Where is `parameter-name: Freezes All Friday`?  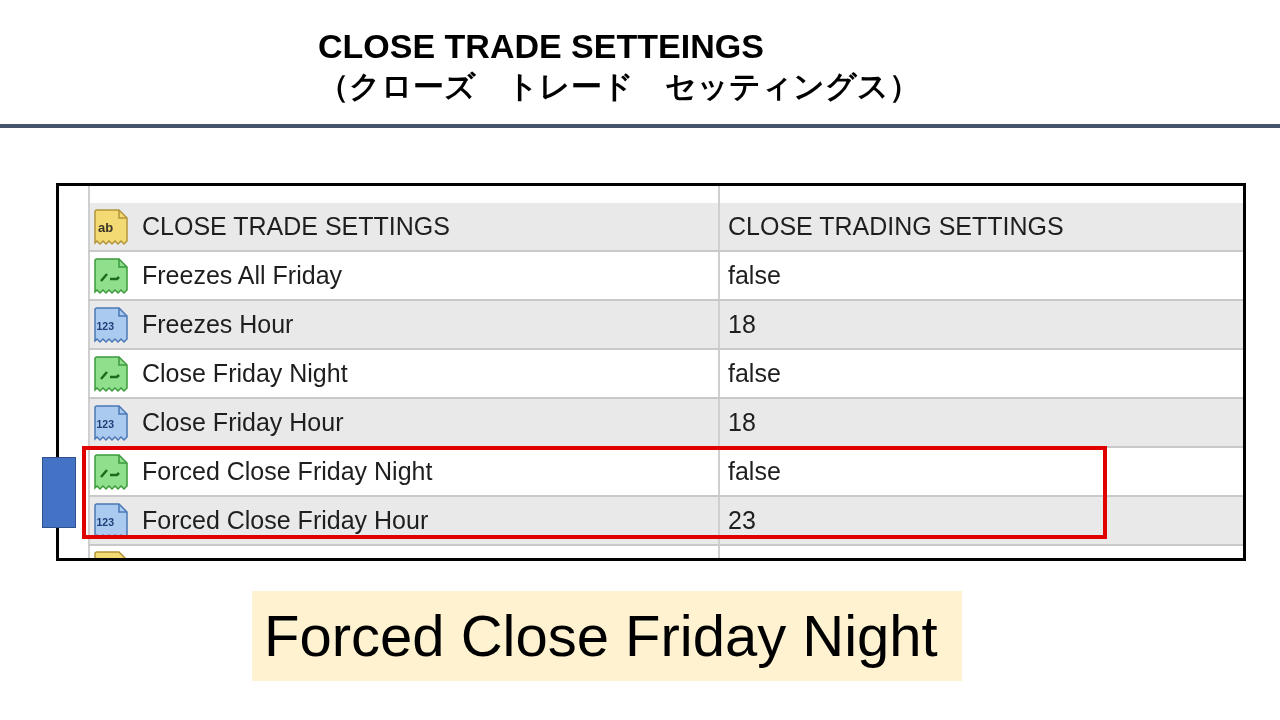 parameter-name: Freezes All Friday is located at coordinates (242, 275).